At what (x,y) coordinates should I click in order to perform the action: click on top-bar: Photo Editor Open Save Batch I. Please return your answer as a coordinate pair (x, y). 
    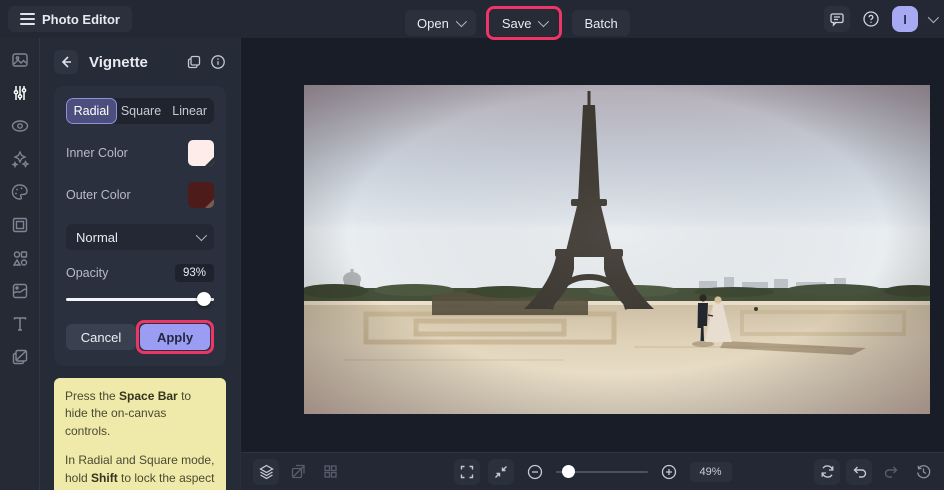
    Looking at the image, I should click on (472, 20).